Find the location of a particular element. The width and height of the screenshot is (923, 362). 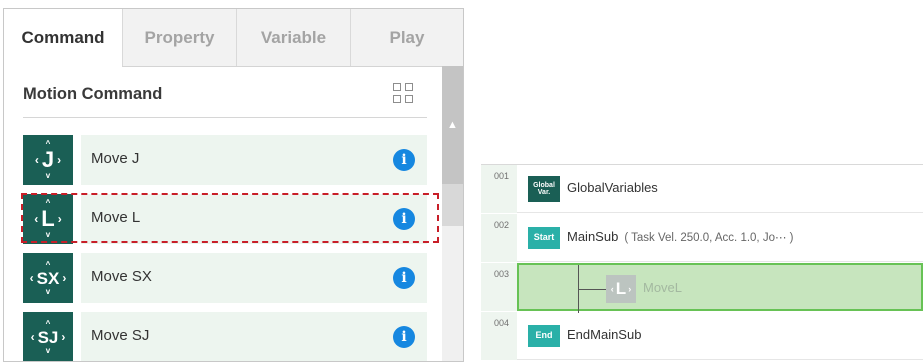

script-line-text: EndMainSub is located at coordinates (604, 334).